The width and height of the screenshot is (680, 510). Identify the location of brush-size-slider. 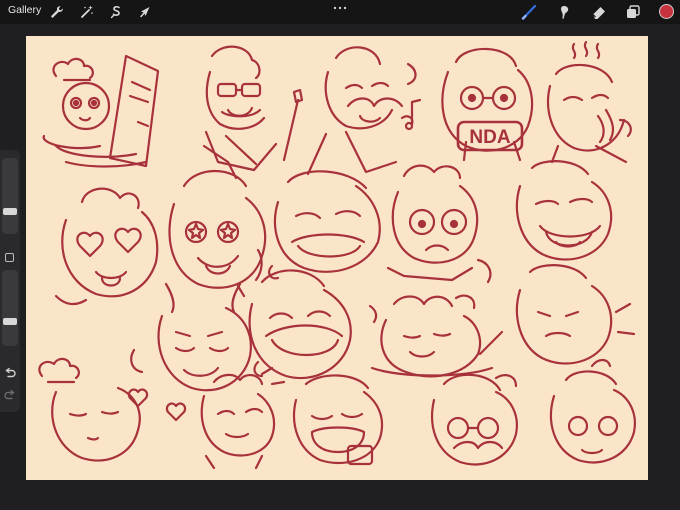
(10, 196).